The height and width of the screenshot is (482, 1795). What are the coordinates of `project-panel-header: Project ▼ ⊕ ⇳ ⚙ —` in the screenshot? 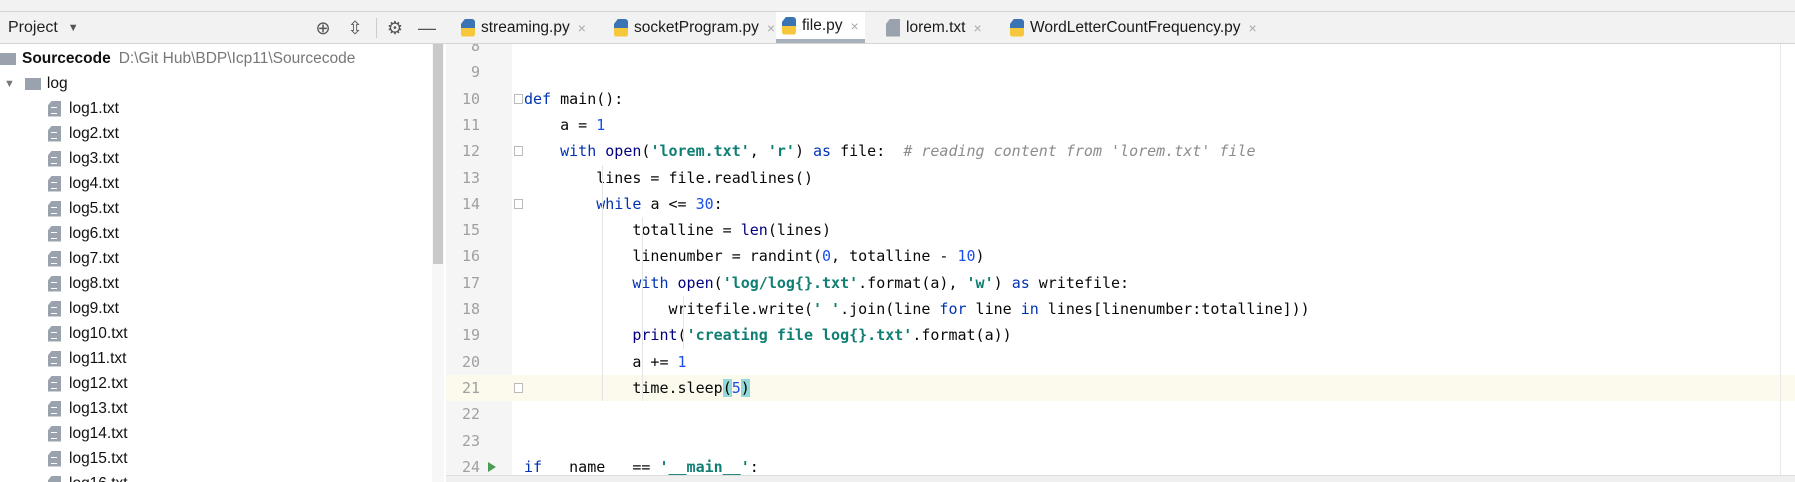 It's located at (222, 28).